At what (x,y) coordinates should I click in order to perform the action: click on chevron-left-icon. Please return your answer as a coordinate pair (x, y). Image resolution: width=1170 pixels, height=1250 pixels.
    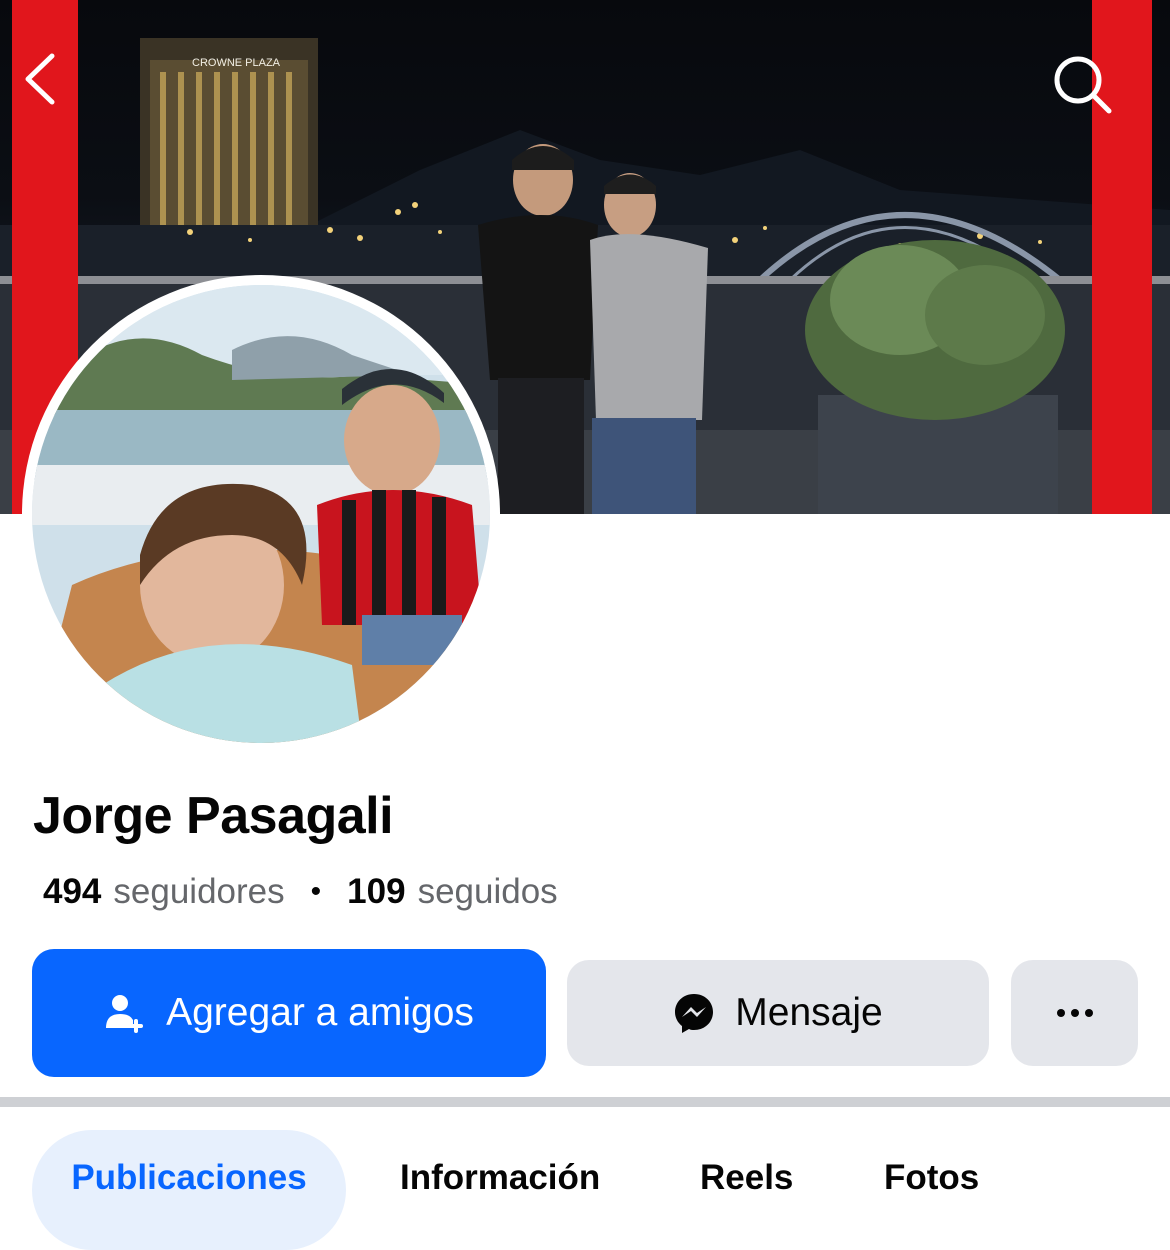
    Looking at the image, I should click on (40, 79).